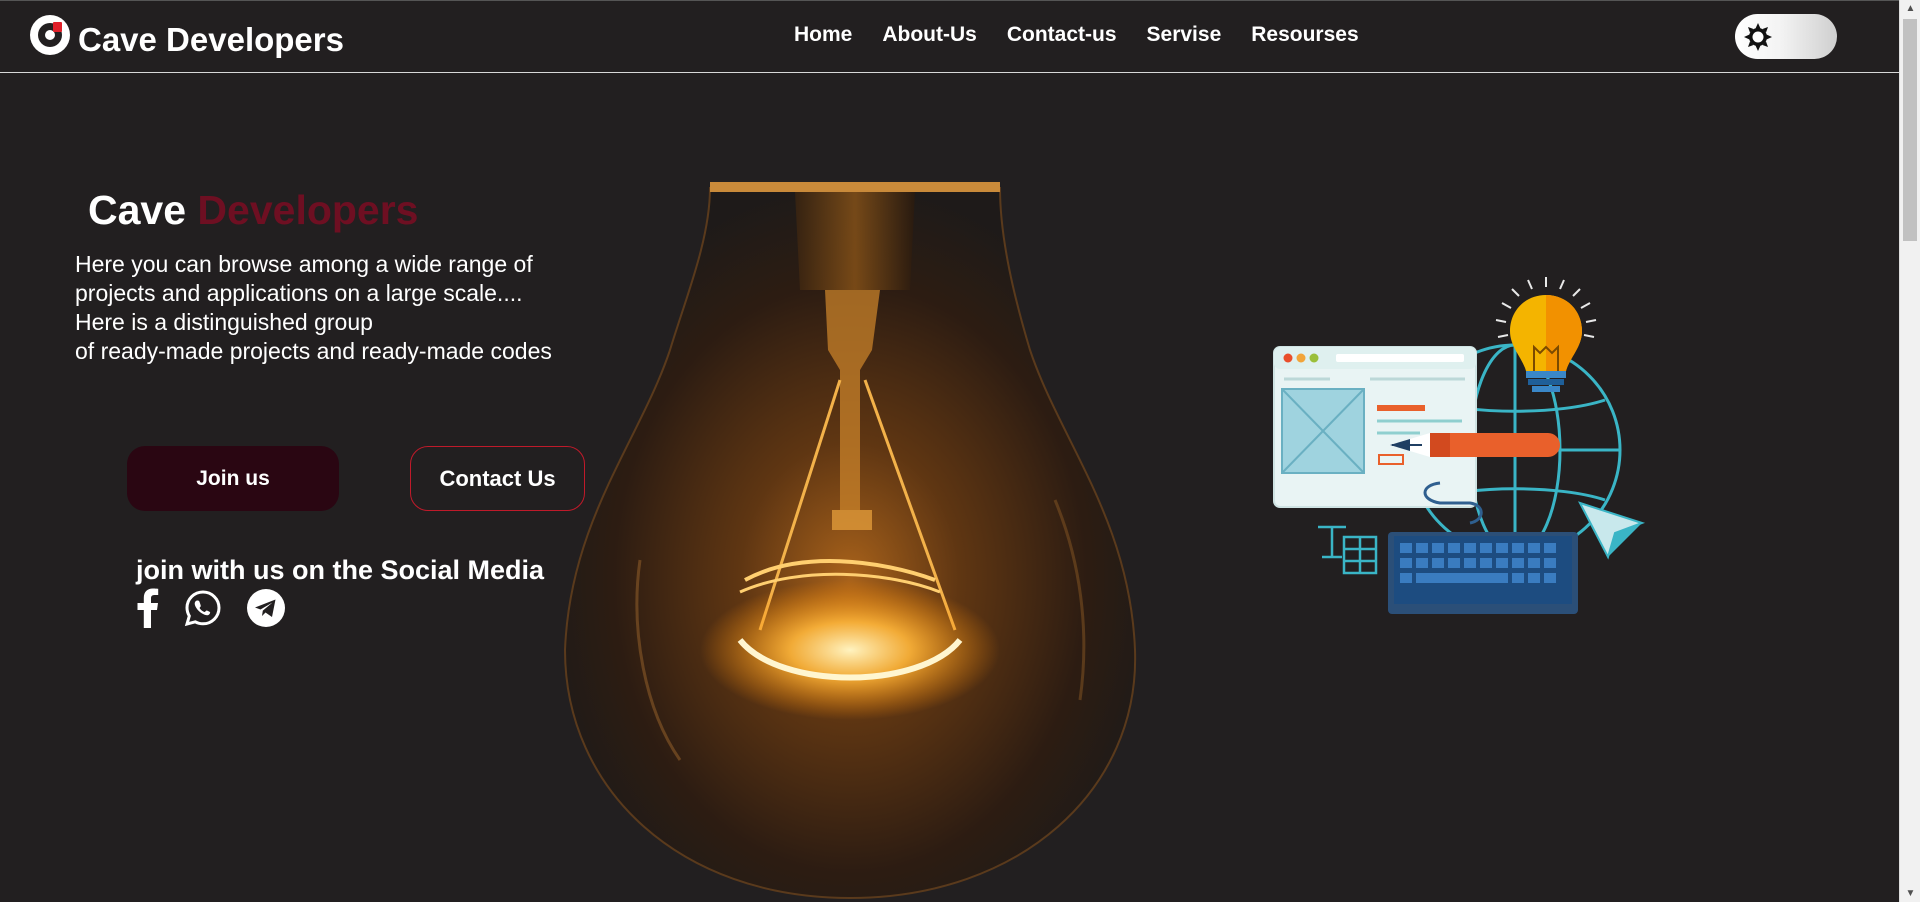  I want to click on web-development-illustration, so click(1459, 445).